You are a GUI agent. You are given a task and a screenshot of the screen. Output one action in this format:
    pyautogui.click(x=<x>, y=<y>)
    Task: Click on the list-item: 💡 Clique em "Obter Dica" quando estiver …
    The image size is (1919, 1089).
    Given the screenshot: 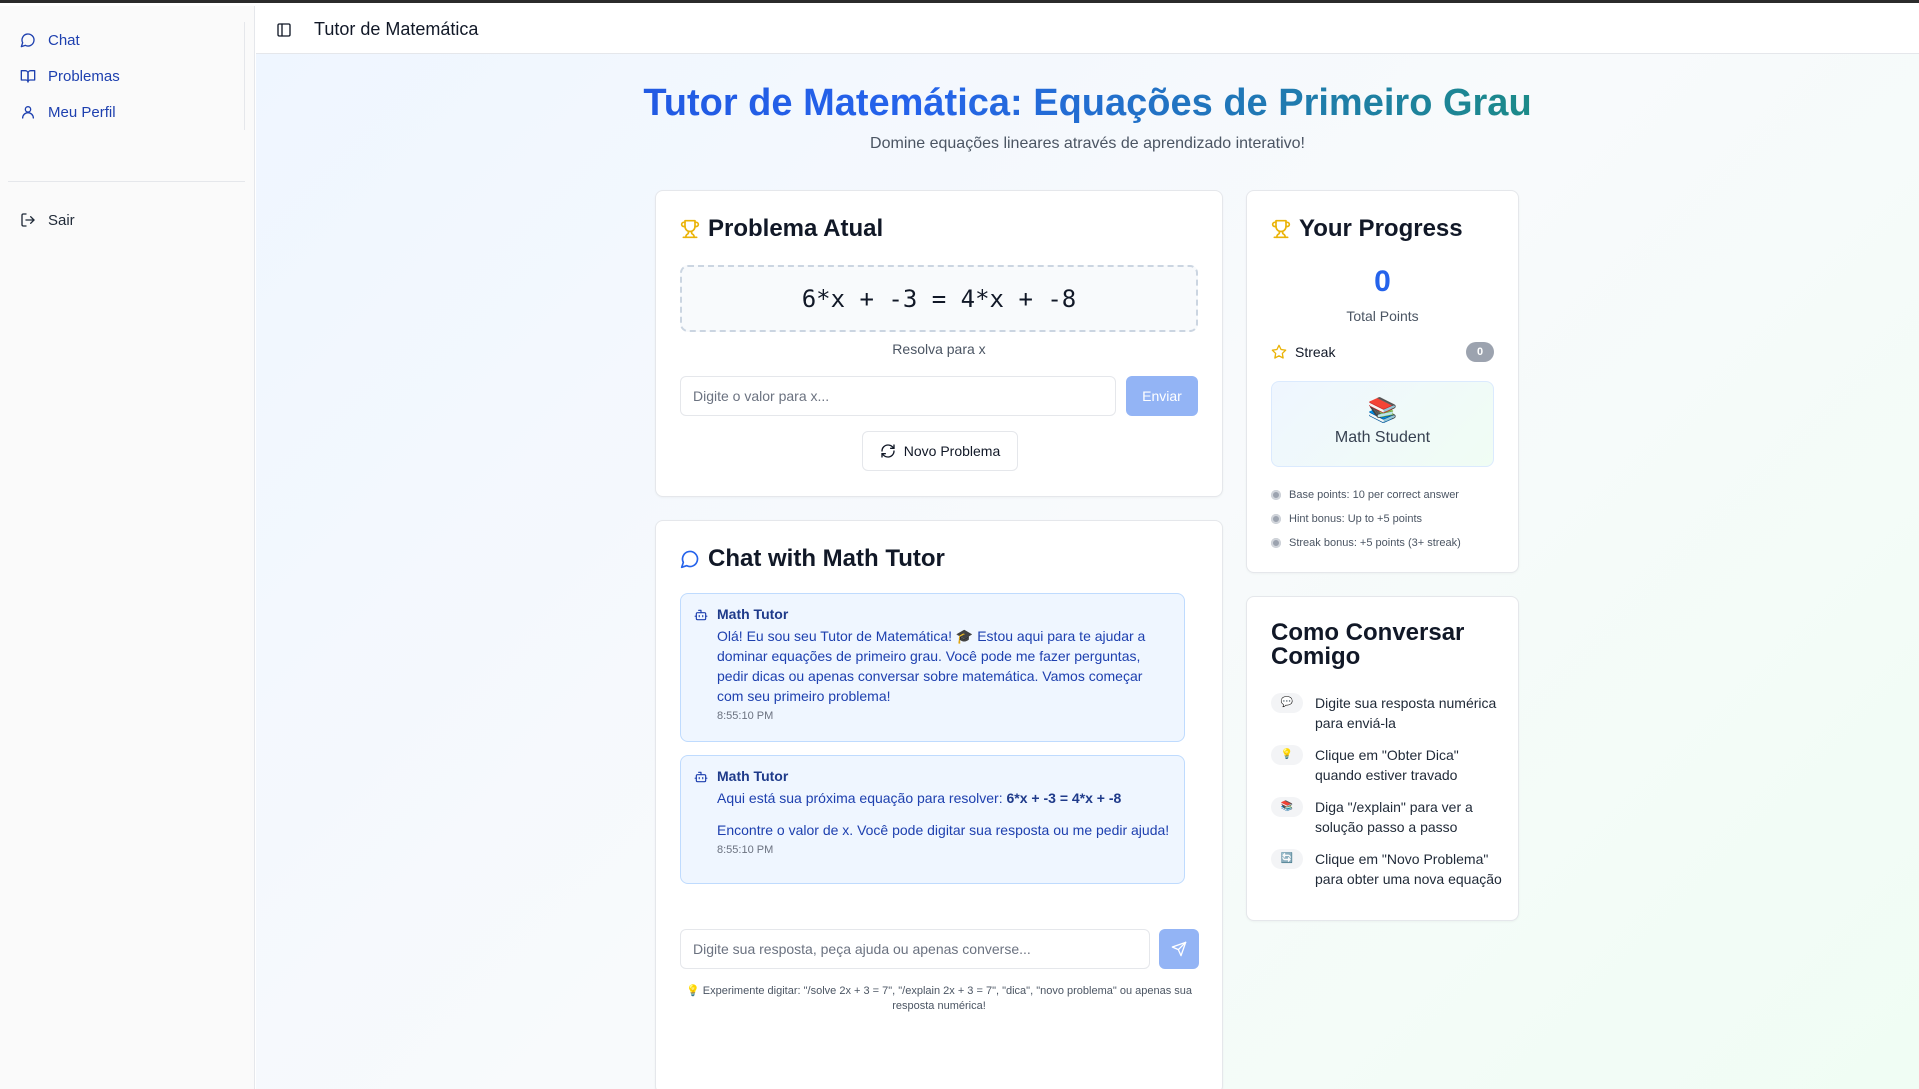 What is the action you would take?
    pyautogui.click(x=1386, y=765)
    